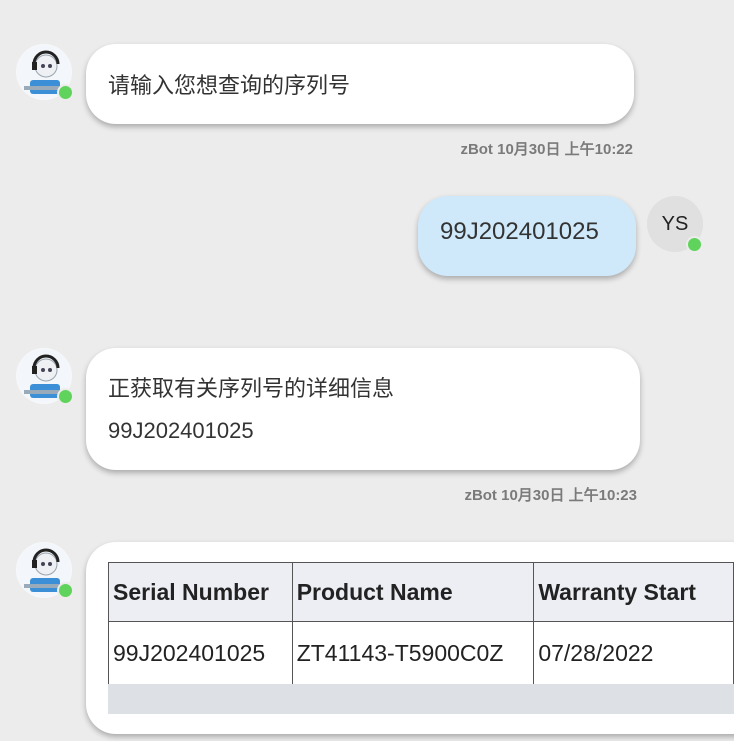  I want to click on bot-message-bubble: 请输入您想查询的序列号, so click(360, 84).